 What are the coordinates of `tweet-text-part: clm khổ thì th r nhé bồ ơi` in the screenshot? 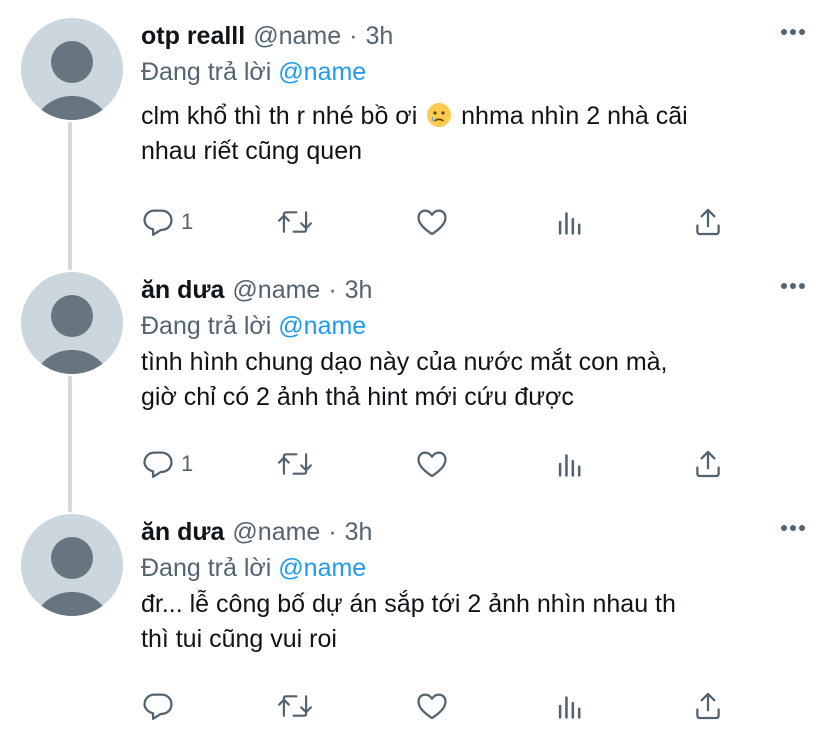 It's located at (279, 116).